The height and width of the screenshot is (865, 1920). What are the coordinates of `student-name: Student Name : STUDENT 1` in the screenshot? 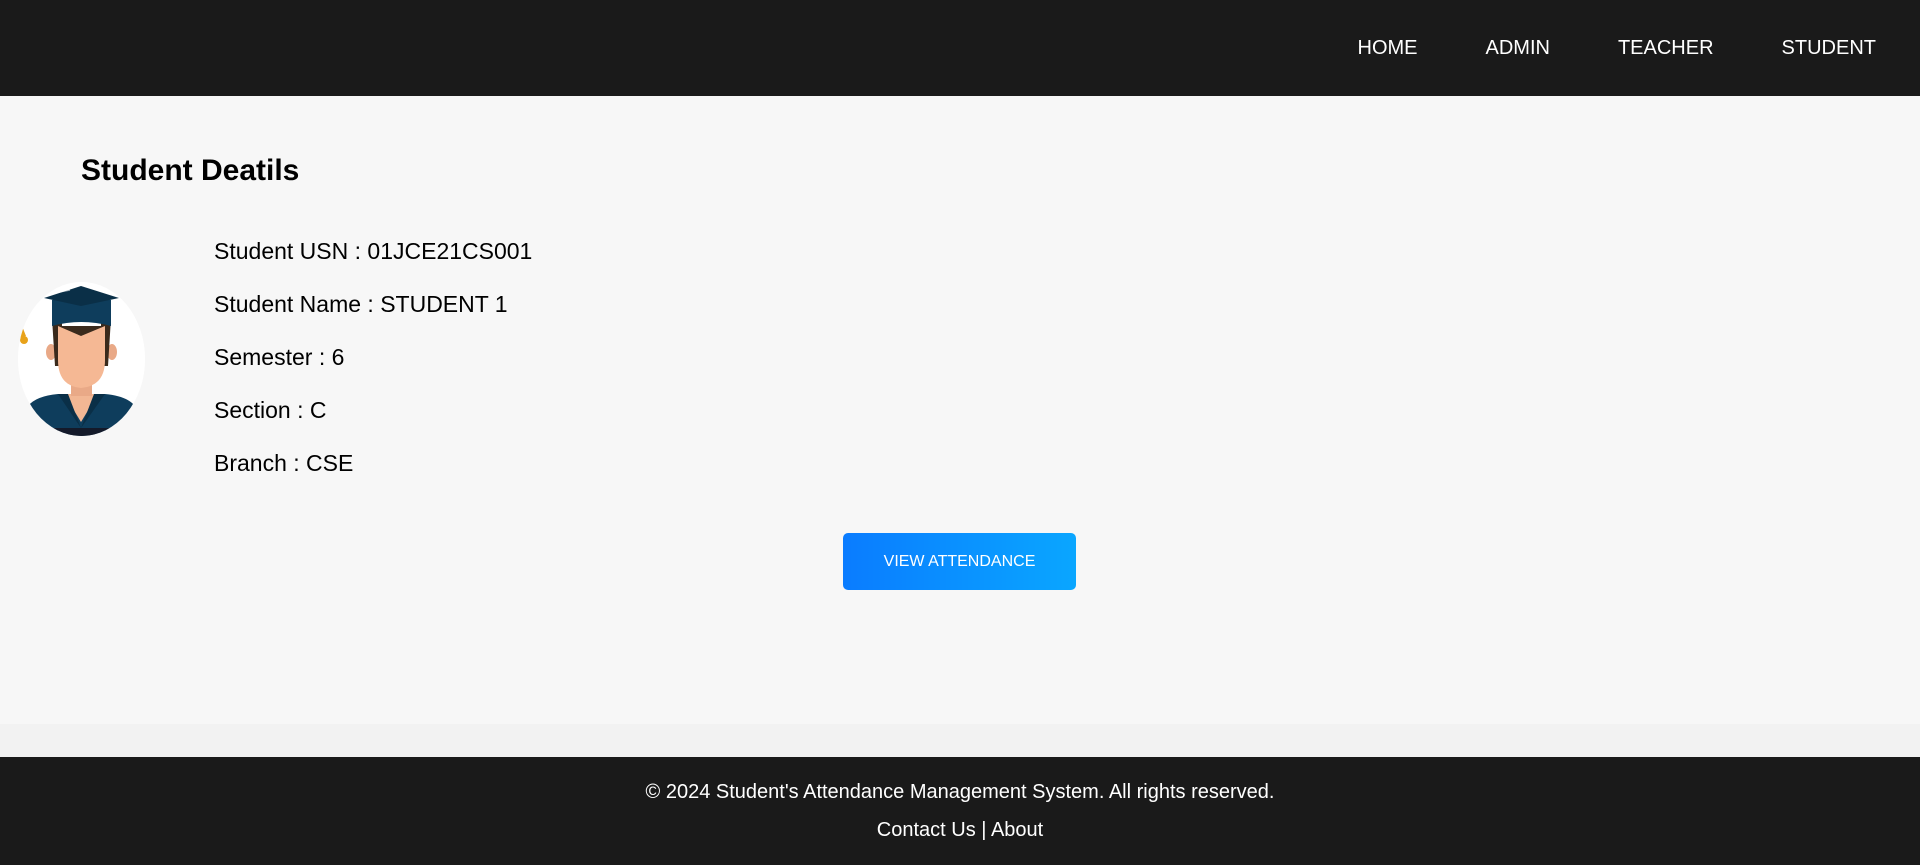 It's located at (361, 304).